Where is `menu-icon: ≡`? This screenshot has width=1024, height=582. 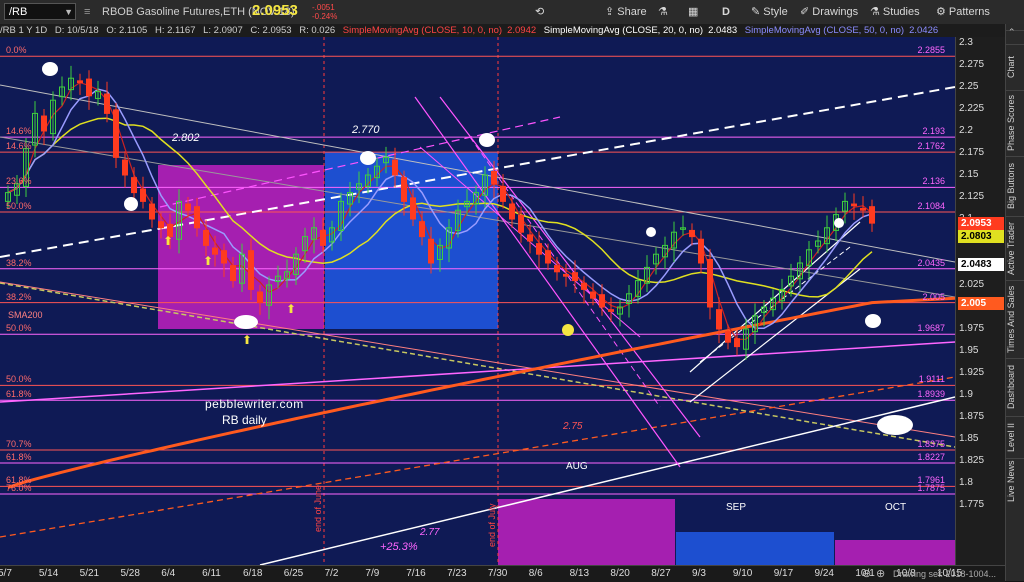
menu-icon: ≡ is located at coordinates (87, 12).